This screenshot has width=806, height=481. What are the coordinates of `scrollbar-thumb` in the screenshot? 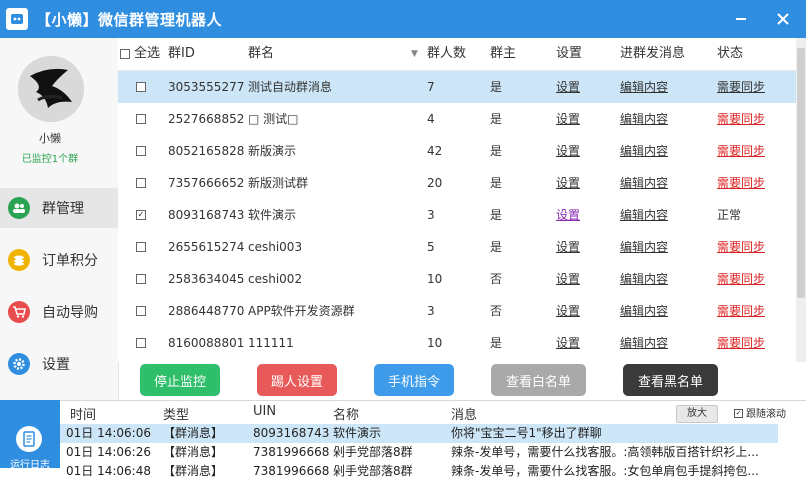 It's located at (801, 173).